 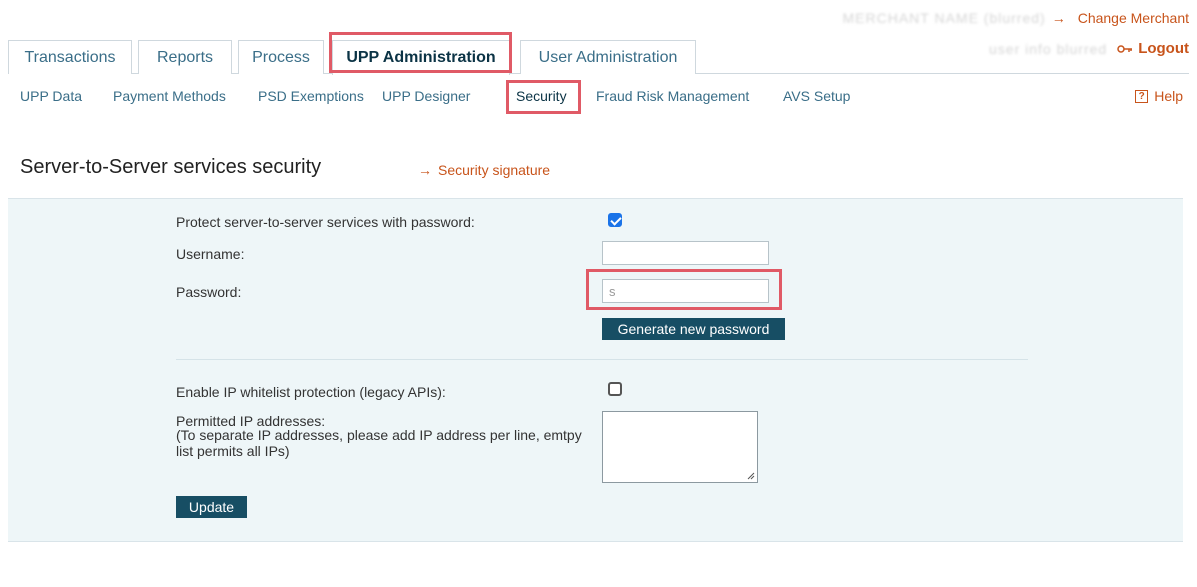 I want to click on password-label: Password:, so click(x=209, y=292).